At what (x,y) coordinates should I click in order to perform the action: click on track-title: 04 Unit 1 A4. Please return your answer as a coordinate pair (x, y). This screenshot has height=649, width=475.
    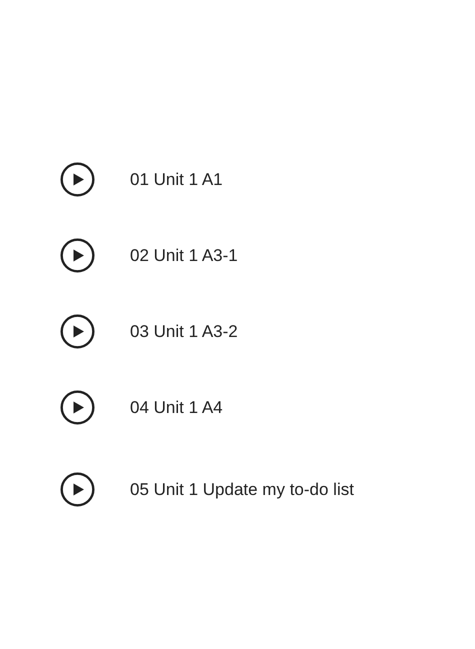
    Looking at the image, I should click on (176, 408).